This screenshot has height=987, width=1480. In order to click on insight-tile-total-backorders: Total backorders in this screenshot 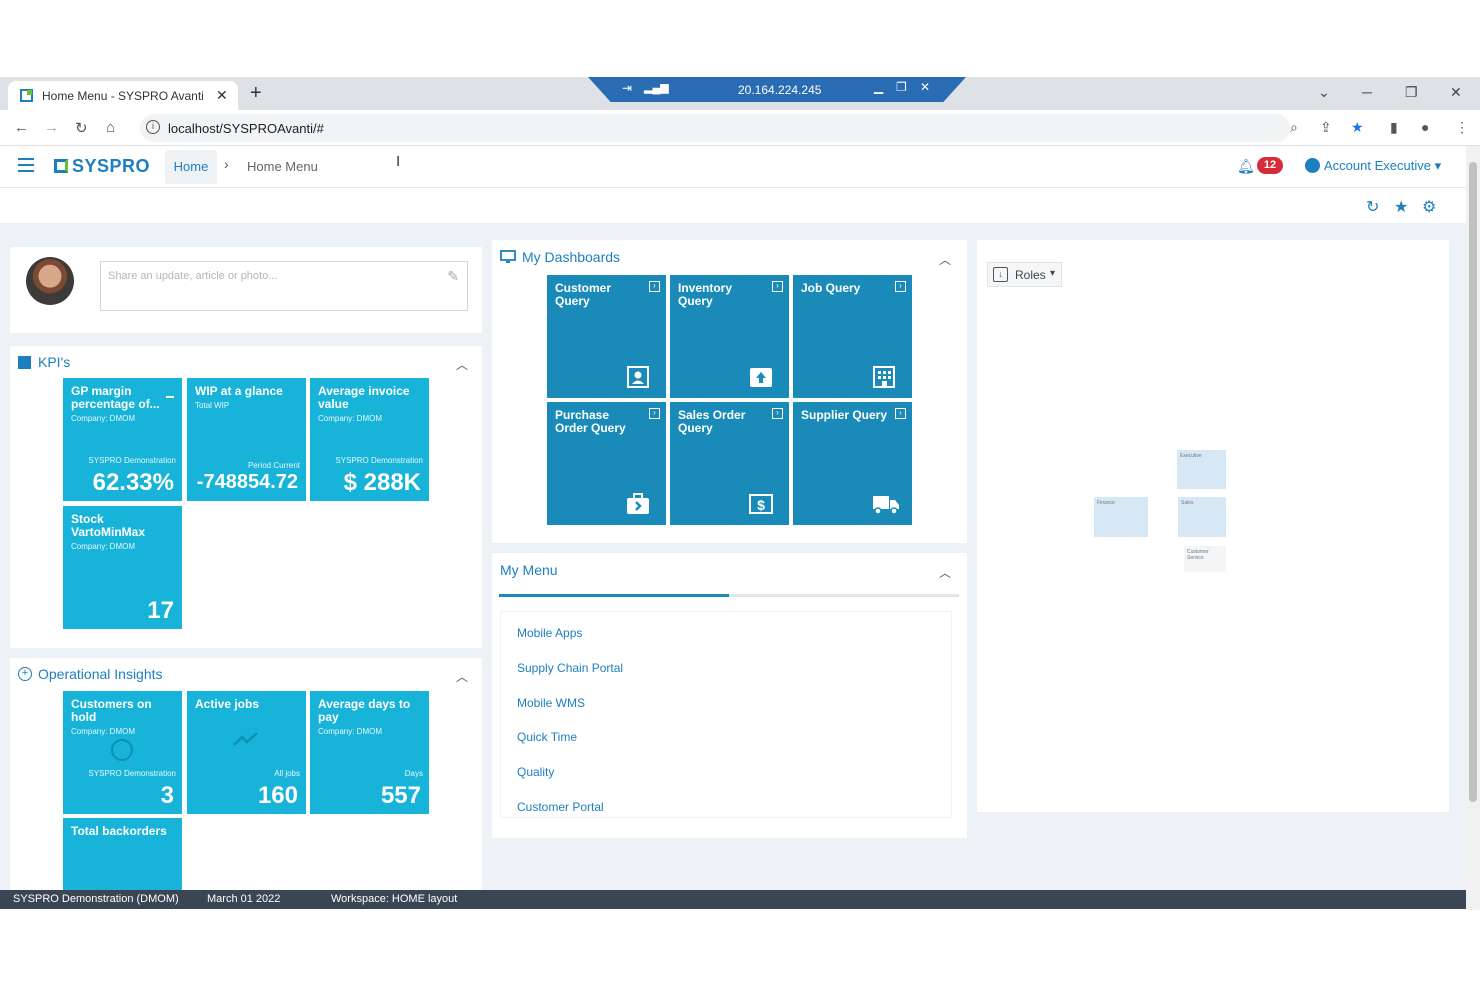, I will do `click(122, 854)`.